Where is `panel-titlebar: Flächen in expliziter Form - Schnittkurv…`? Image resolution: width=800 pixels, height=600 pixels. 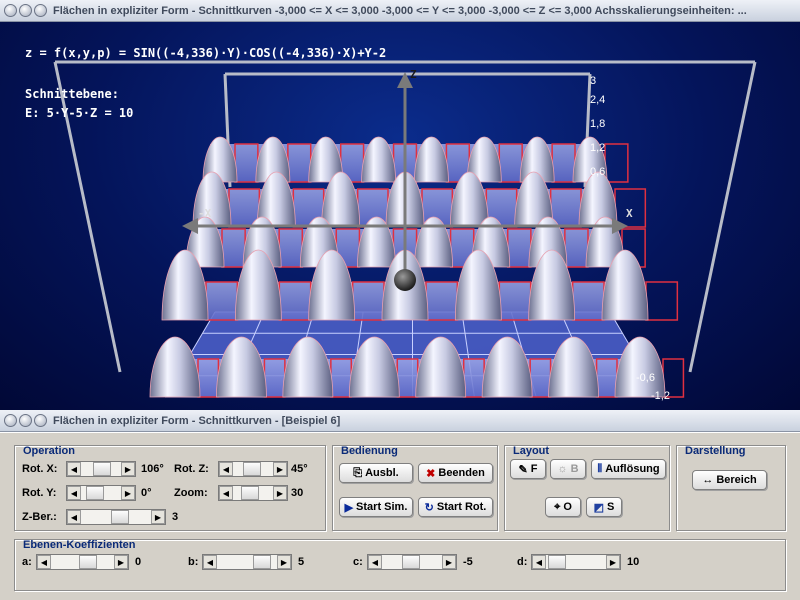 panel-titlebar: Flächen in expliziter Form - Schnittkurv… is located at coordinates (400, 421).